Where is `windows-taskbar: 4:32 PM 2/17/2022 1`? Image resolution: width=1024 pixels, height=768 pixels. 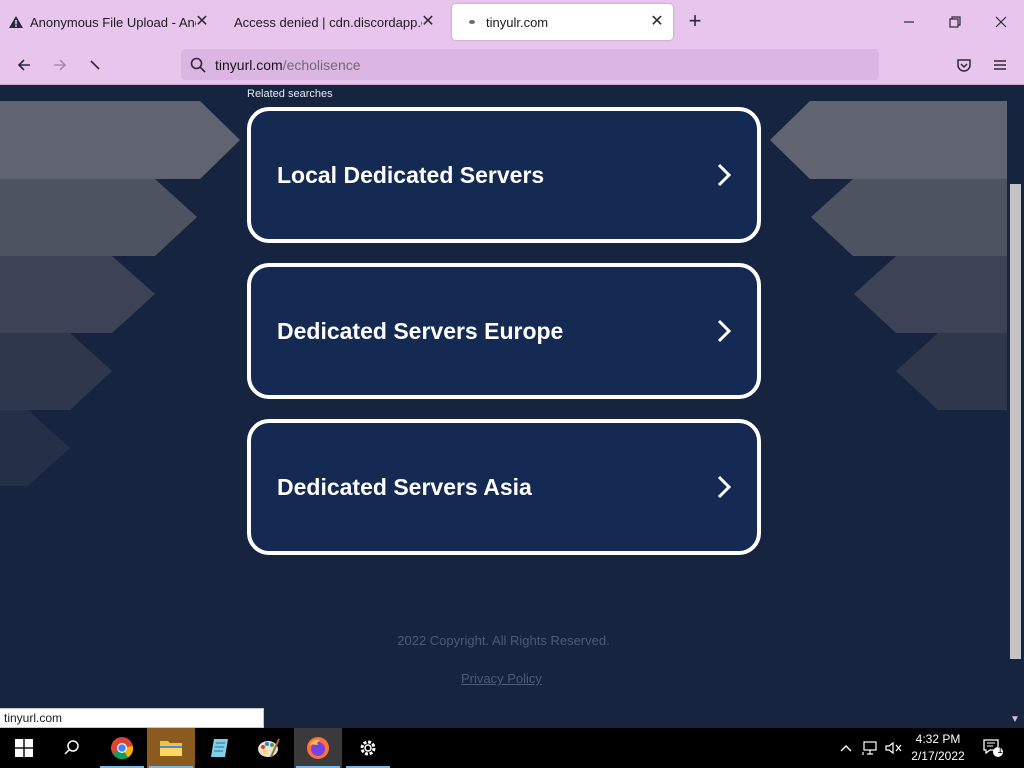 windows-taskbar: 4:32 PM 2/17/2022 1 is located at coordinates (512, 748).